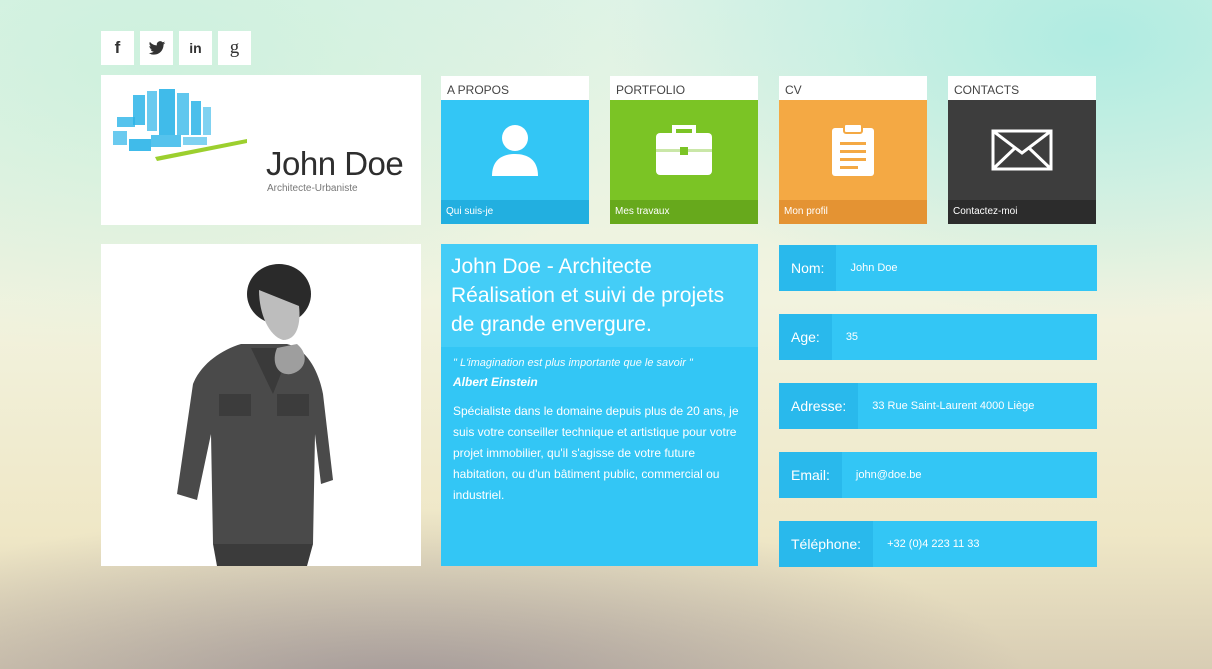 This screenshot has width=1212, height=669. What do you see at coordinates (261, 405) in the screenshot?
I see `profile-photo` at bounding box center [261, 405].